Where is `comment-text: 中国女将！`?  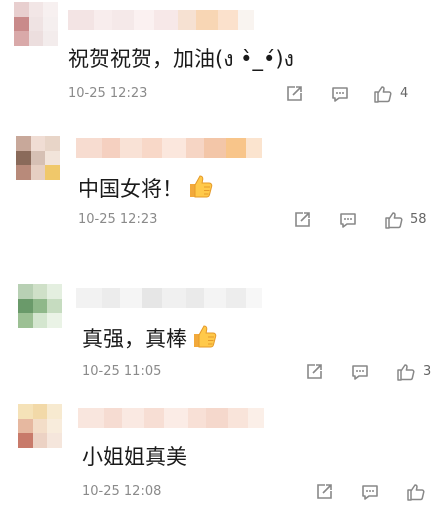
comment-text: 中国女将！ is located at coordinates (146, 188).